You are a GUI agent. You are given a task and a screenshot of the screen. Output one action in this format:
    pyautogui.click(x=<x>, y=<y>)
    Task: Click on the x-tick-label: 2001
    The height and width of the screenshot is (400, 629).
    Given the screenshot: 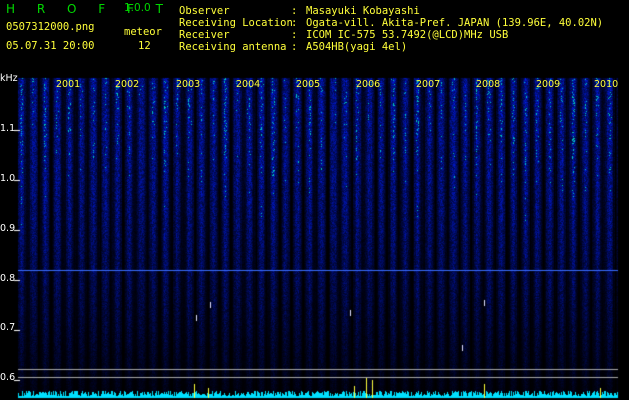 What is the action you would take?
    pyautogui.click(x=68, y=84)
    